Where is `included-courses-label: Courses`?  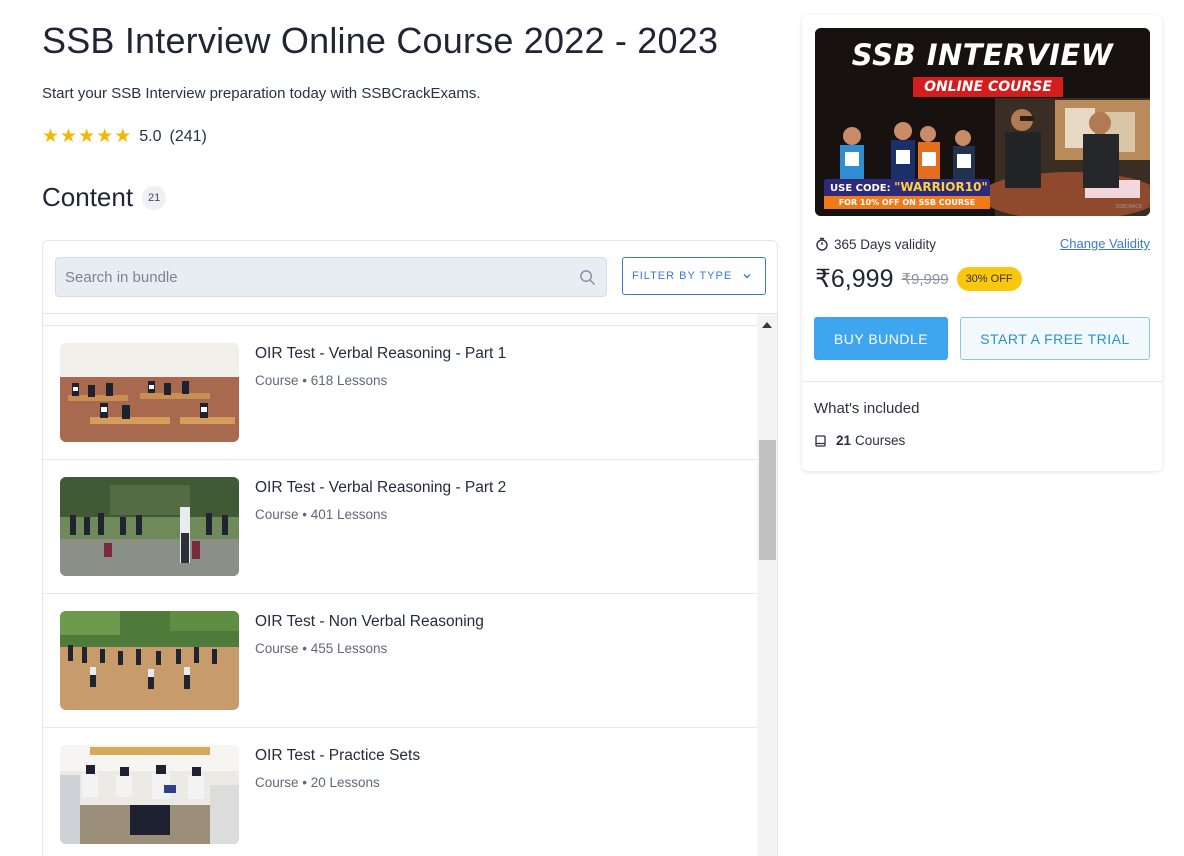 included-courses-label: Courses is located at coordinates (880, 440).